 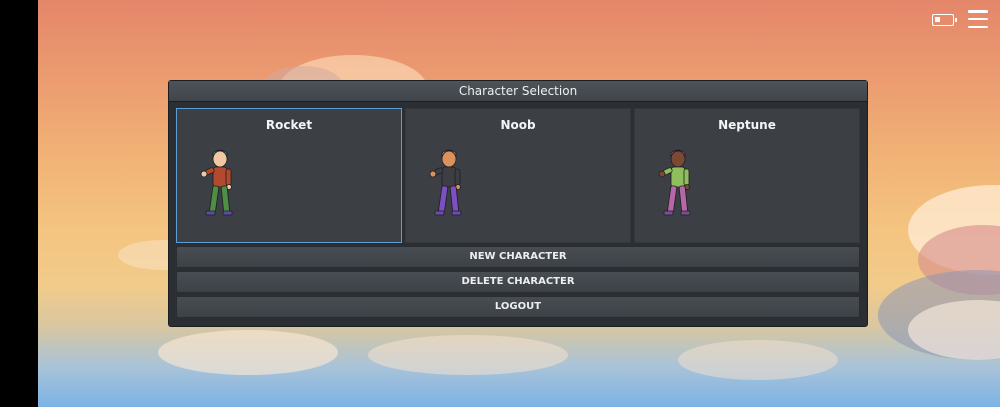 What do you see at coordinates (289, 125) in the screenshot?
I see `character-name: Rocket` at bounding box center [289, 125].